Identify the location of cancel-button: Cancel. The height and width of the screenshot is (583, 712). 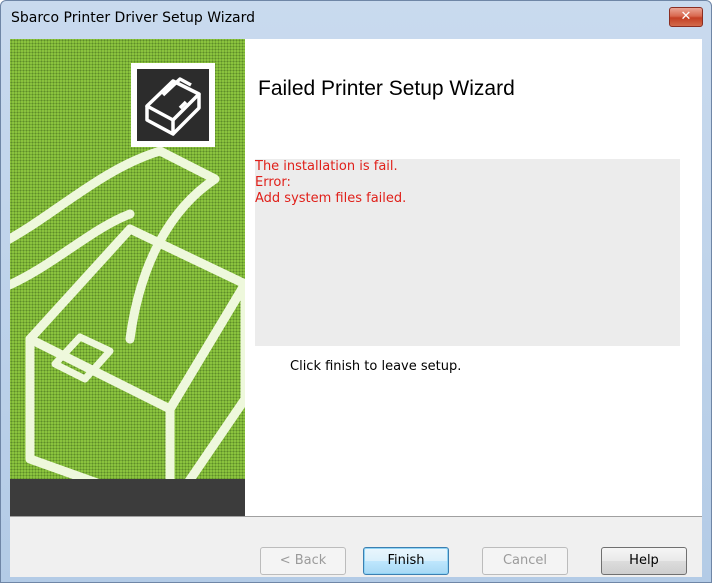
(525, 561).